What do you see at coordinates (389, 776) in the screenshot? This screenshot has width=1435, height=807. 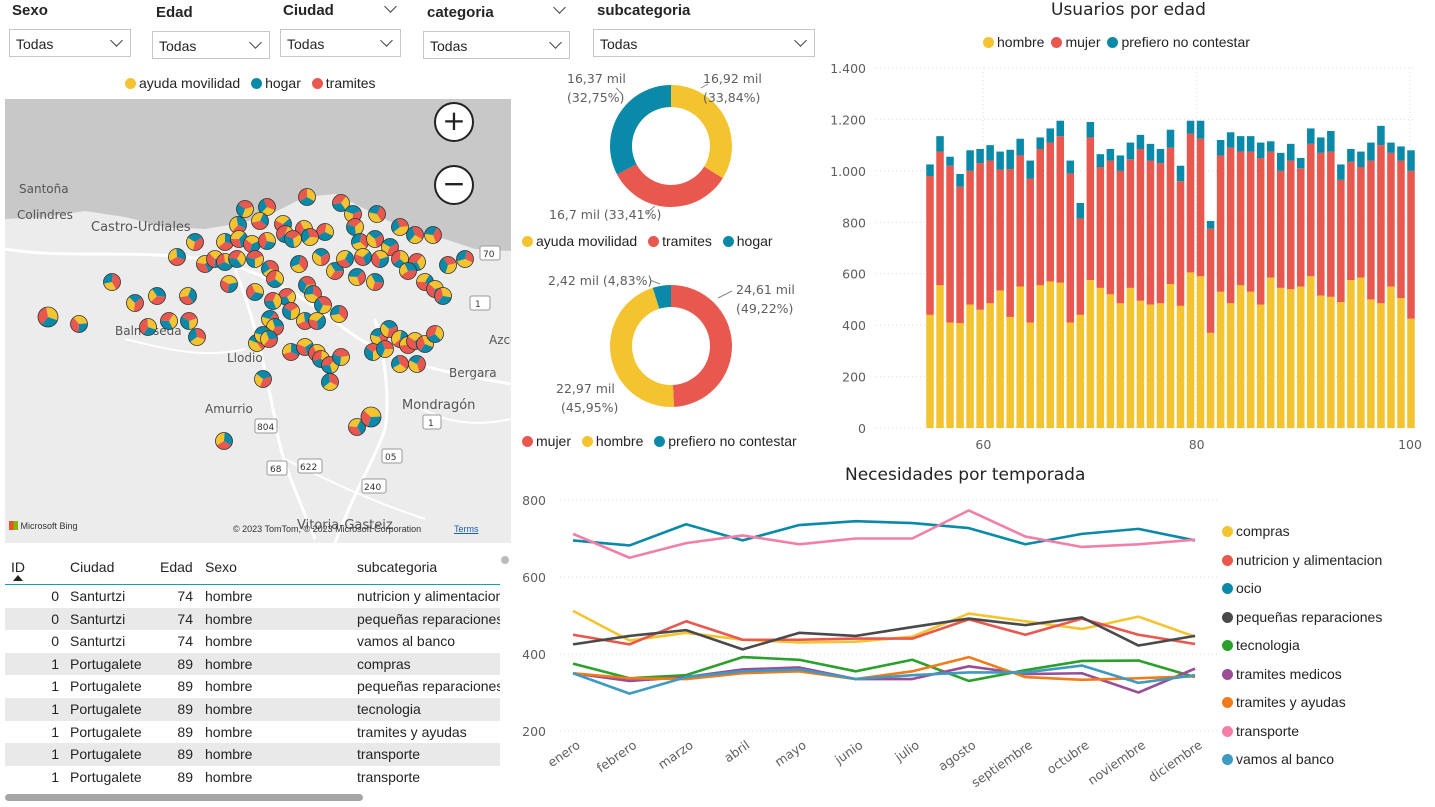 I see `table-cell: transporte` at bounding box center [389, 776].